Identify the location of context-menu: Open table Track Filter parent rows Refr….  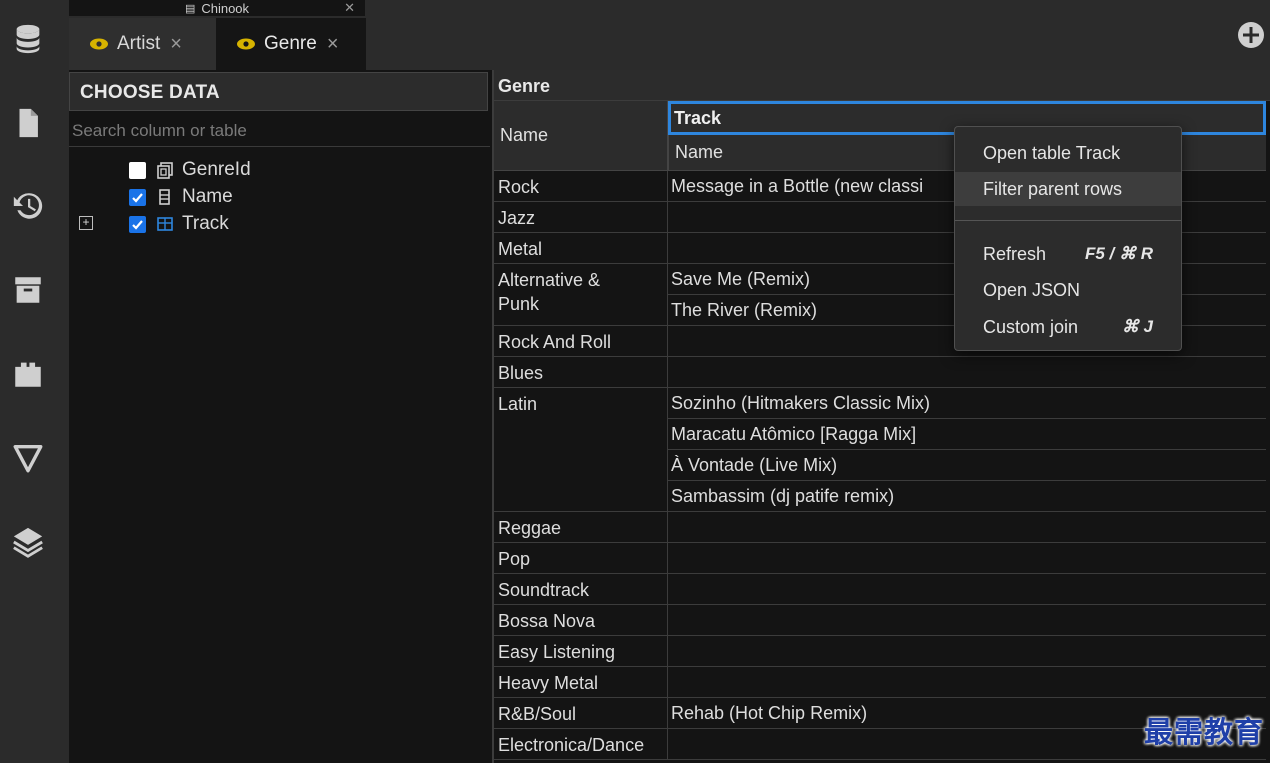
(1068, 238).